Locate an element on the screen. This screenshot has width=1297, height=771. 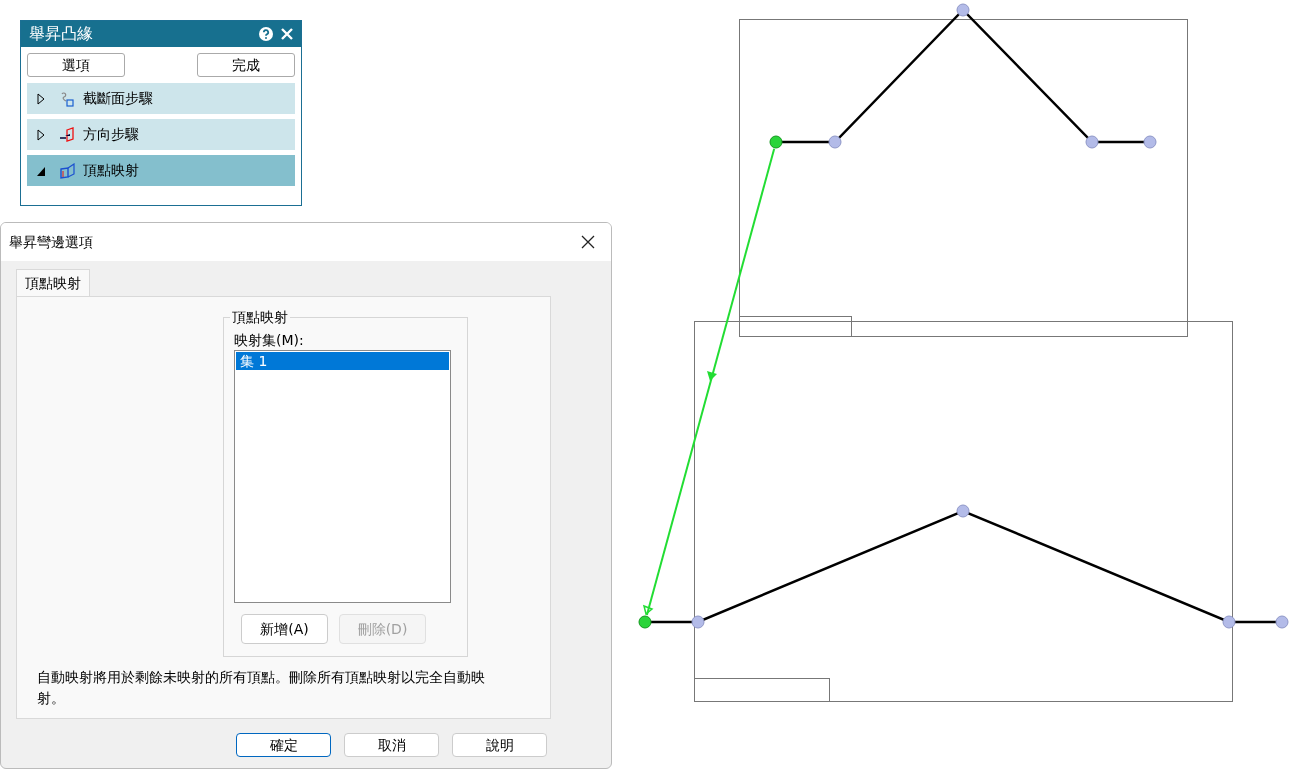
step-label: 頂點映射 is located at coordinates (111, 170).